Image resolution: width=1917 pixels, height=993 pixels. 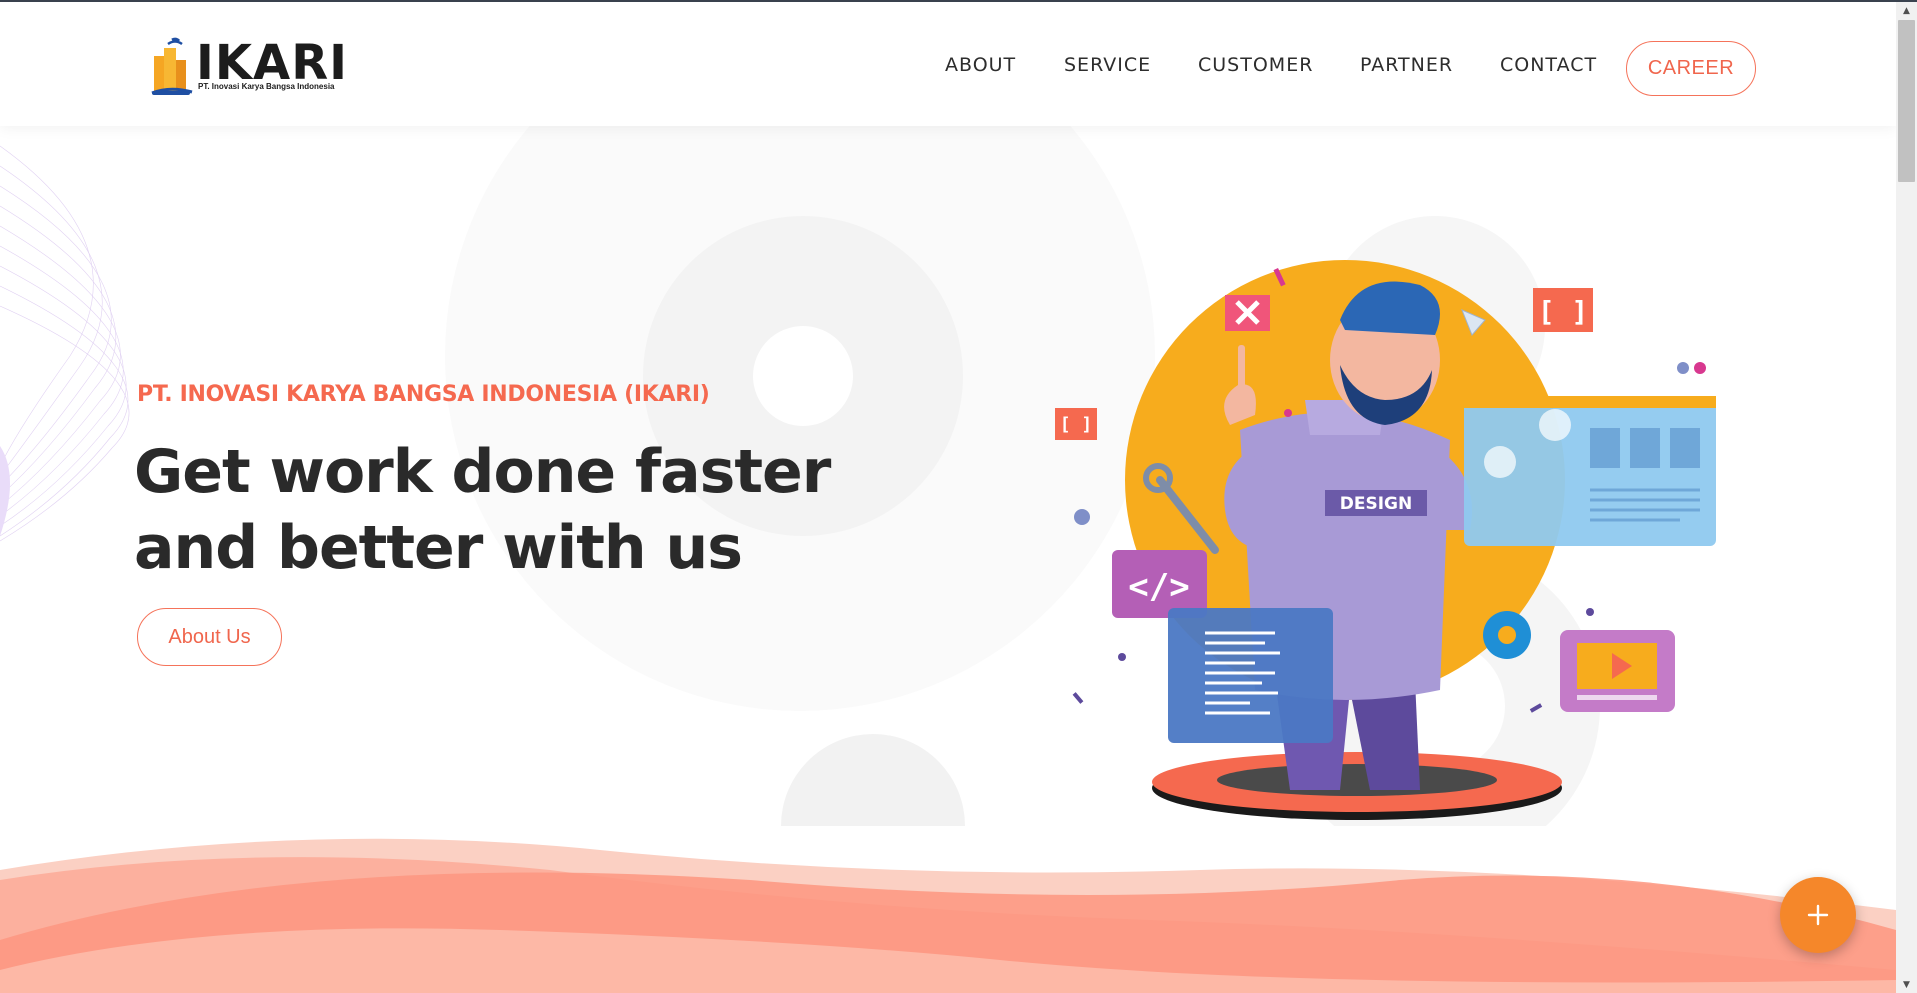 What do you see at coordinates (247, 67) in the screenshot?
I see `ikari-logo: IKARI PT. Inovasi Karya Bangsa Indonesia` at bounding box center [247, 67].